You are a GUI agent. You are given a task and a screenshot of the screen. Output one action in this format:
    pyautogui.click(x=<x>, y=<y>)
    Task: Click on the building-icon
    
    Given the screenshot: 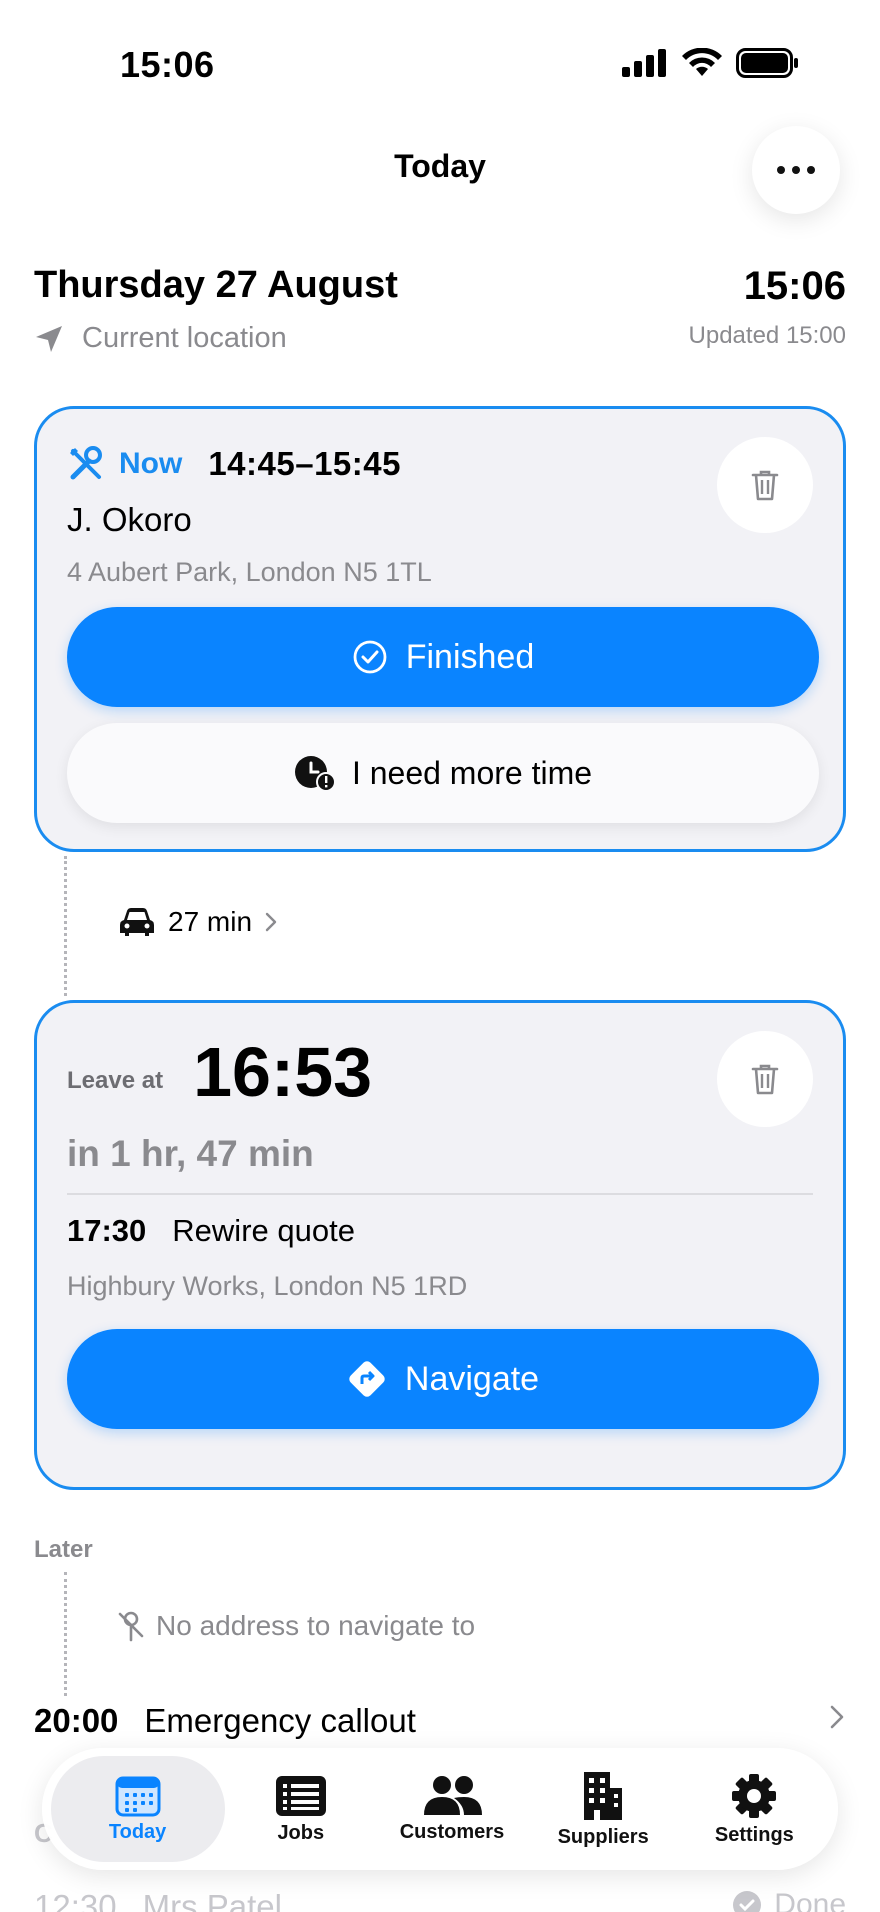 What is the action you would take?
    pyautogui.click(x=603, y=1795)
    